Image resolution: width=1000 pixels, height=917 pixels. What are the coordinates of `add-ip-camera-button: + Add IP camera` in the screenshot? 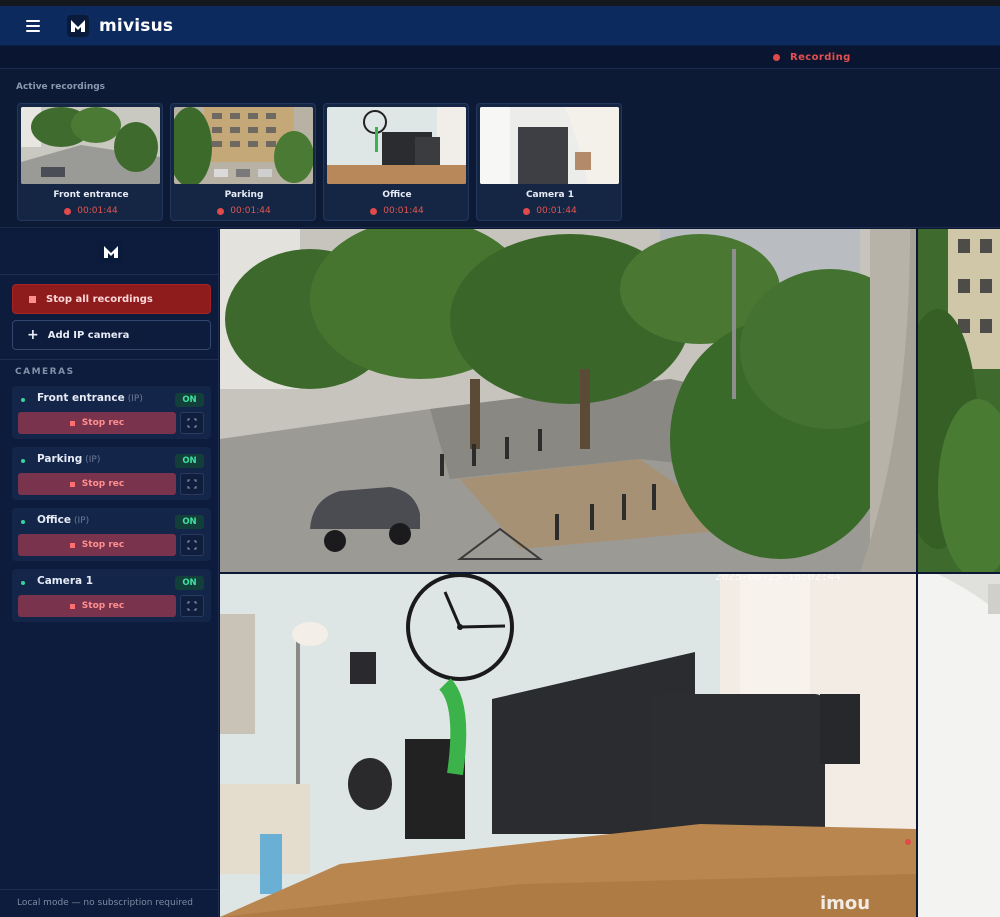 It's located at (111, 335).